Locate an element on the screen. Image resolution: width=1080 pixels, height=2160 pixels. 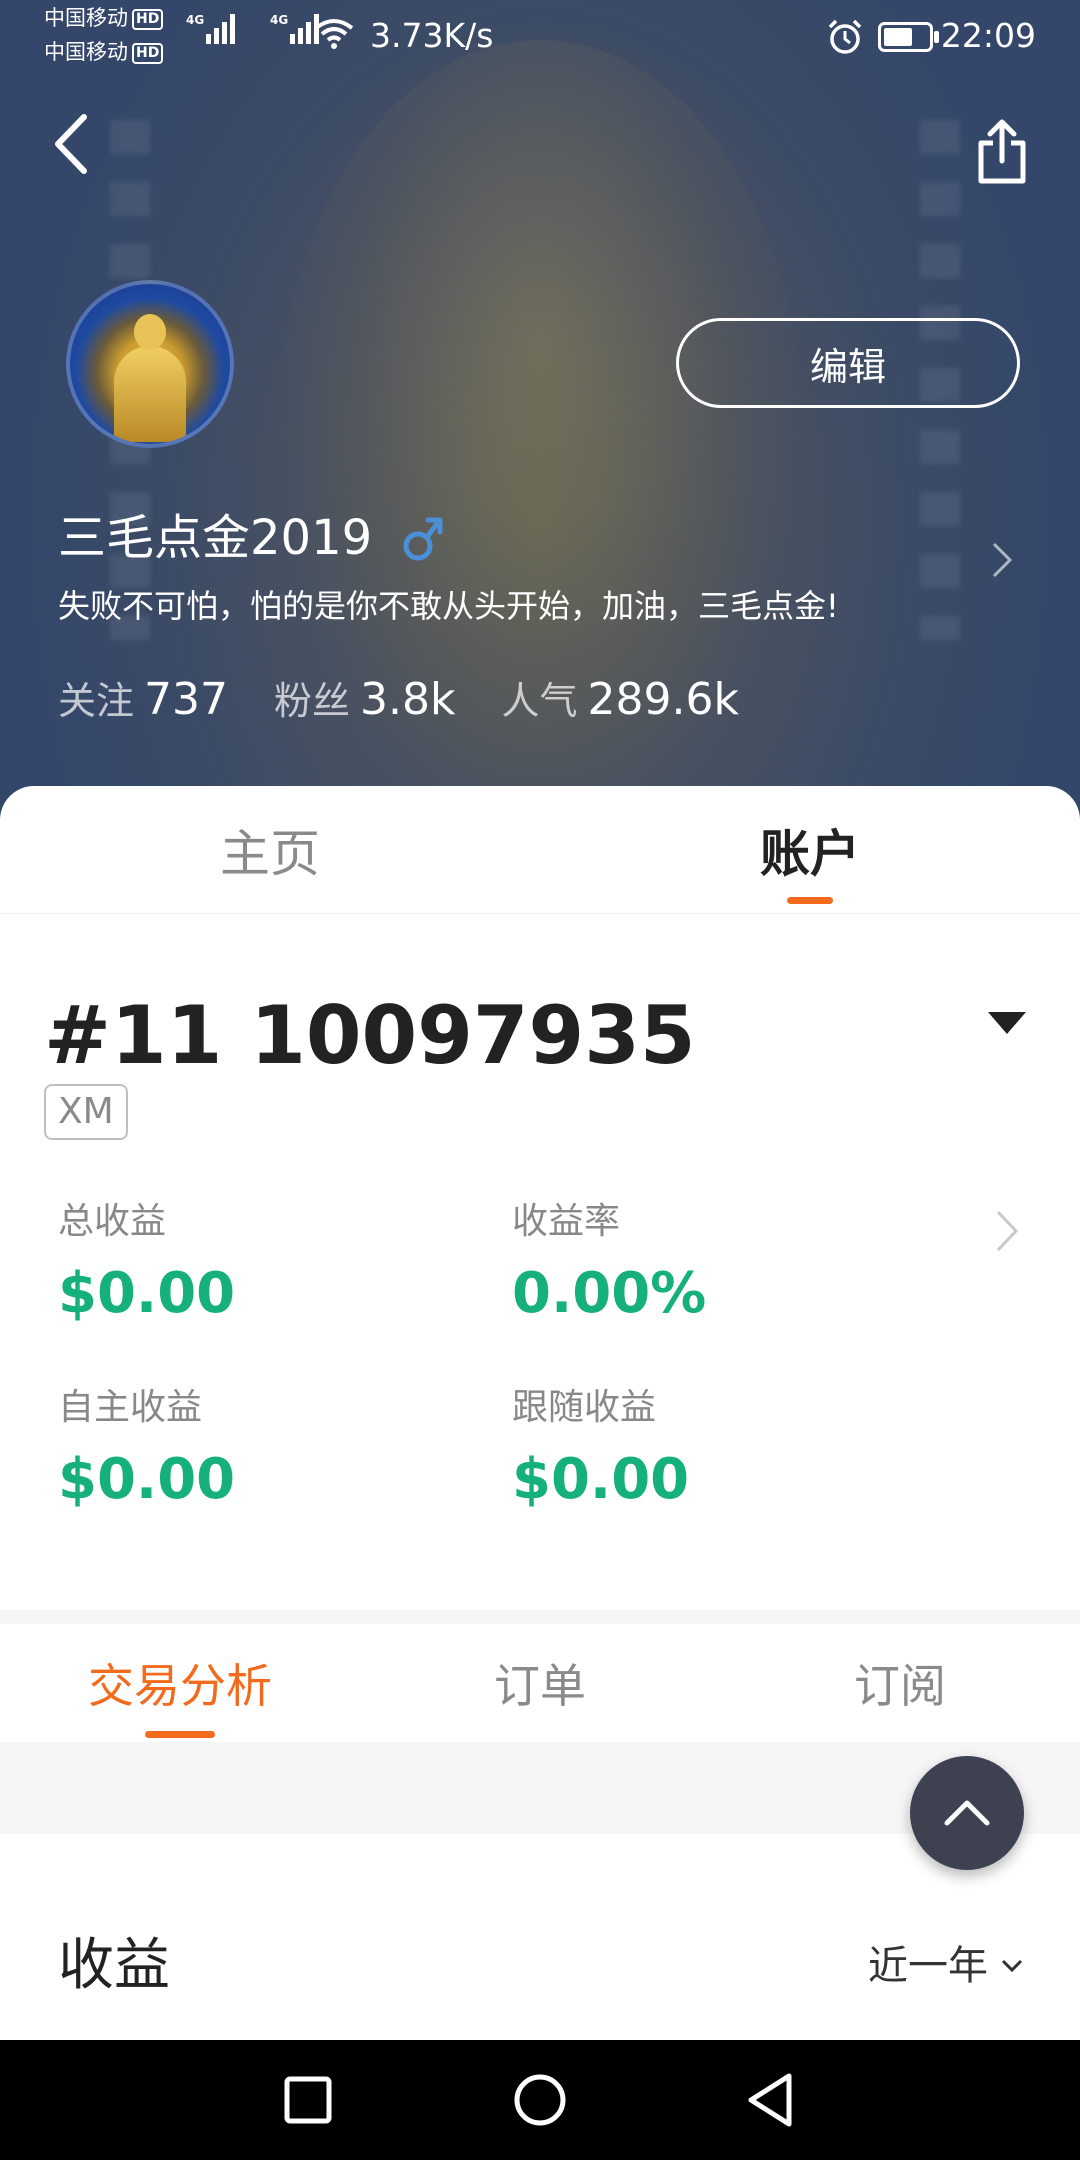
tab-subscriptions: 订阅 is located at coordinates (900, 1683).